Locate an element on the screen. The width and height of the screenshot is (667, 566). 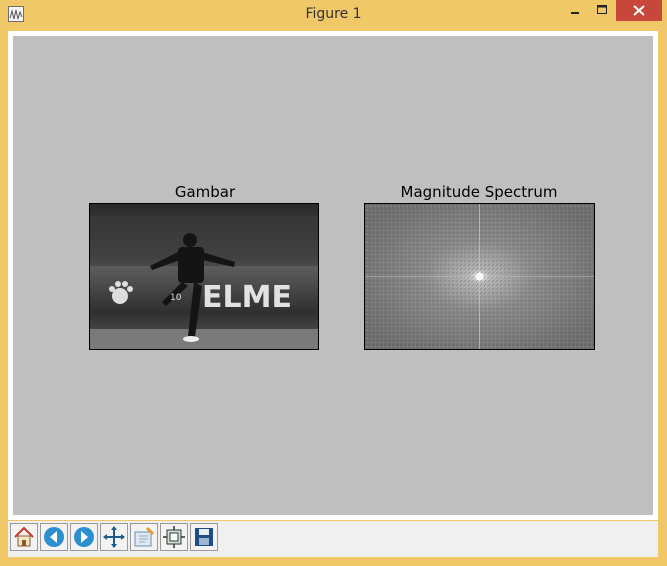
subplots-config-icon is located at coordinates (174, 537).